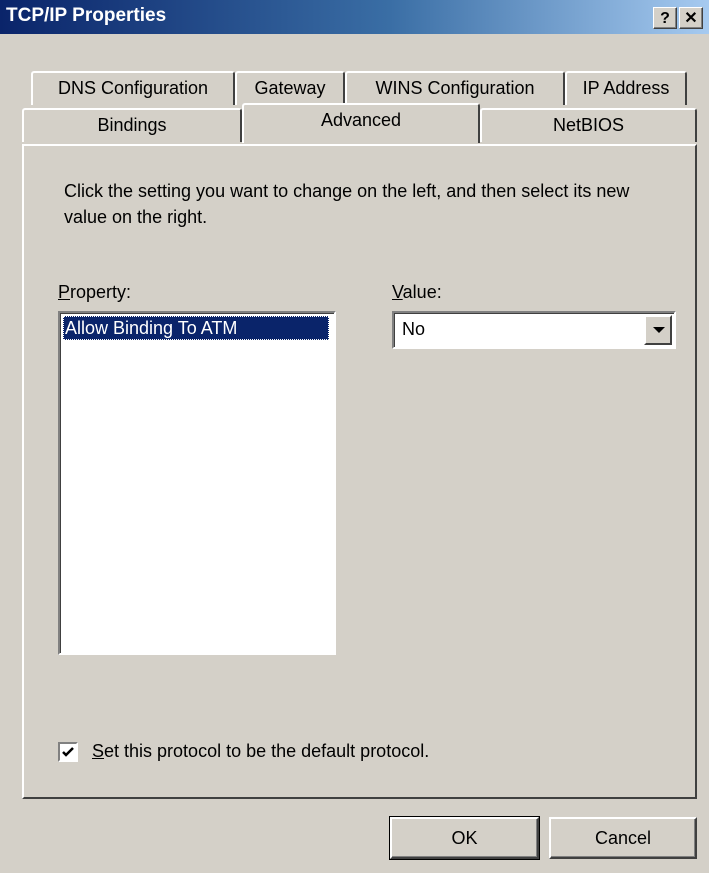 The width and height of the screenshot is (709, 873). Describe the element at coordinates (98, 751) in the screenshot. I see `default-protocol-mnemonic: S` at that location.